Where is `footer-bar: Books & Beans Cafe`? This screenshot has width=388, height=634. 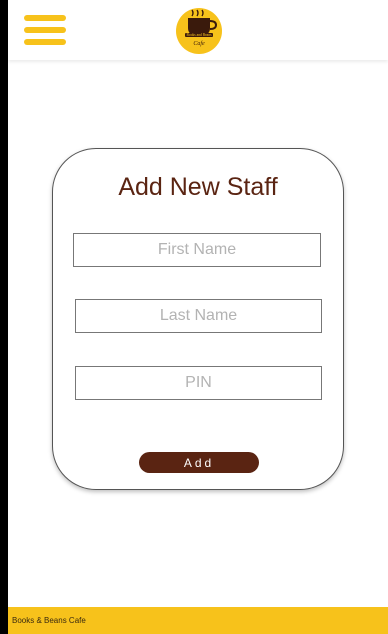 footer-bar: Books & Beans Cafe is located at coordinates (198, 620).